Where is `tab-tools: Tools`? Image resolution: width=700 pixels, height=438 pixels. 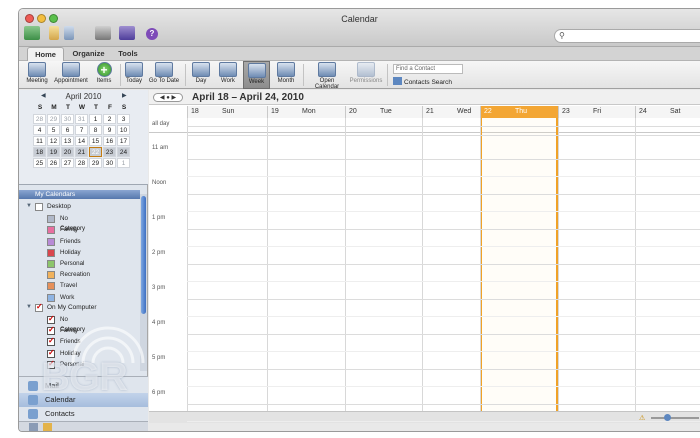
tab-tools: Tools is located at coordinates (128, 54).